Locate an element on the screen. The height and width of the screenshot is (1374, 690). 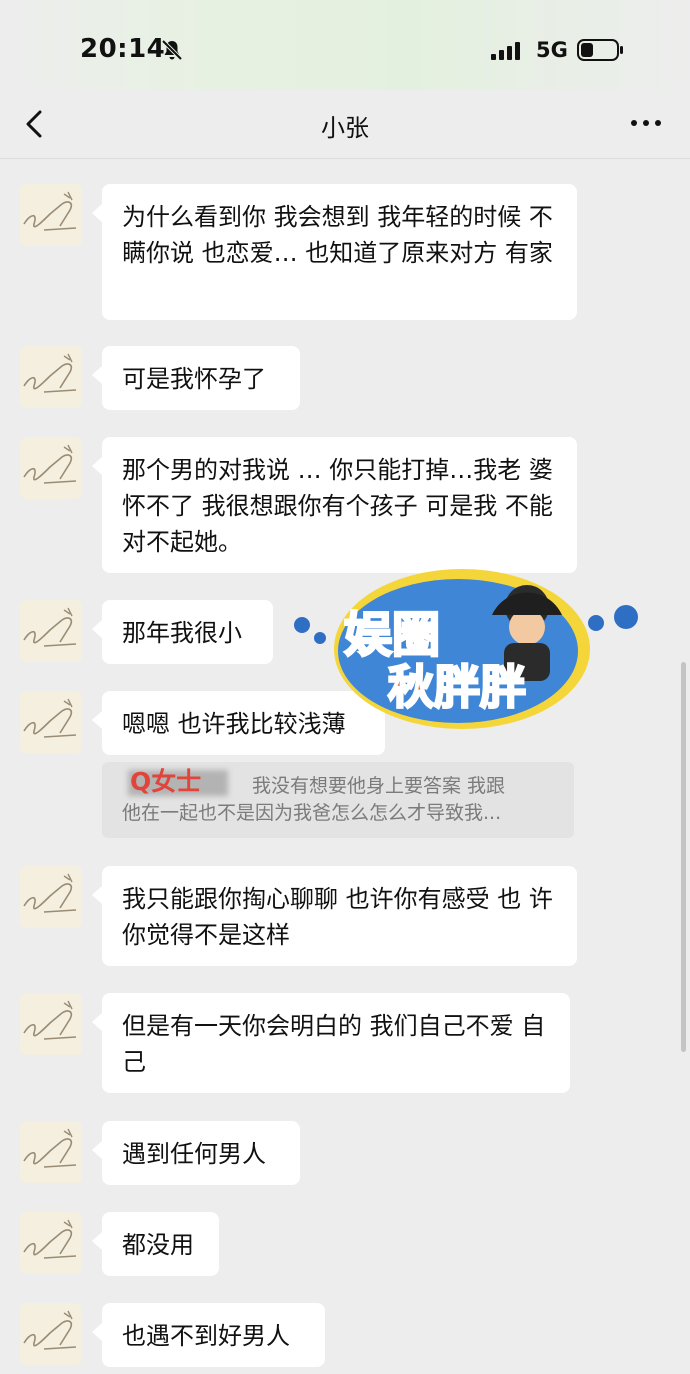
scrollbar is located at coordinates (683, 857).